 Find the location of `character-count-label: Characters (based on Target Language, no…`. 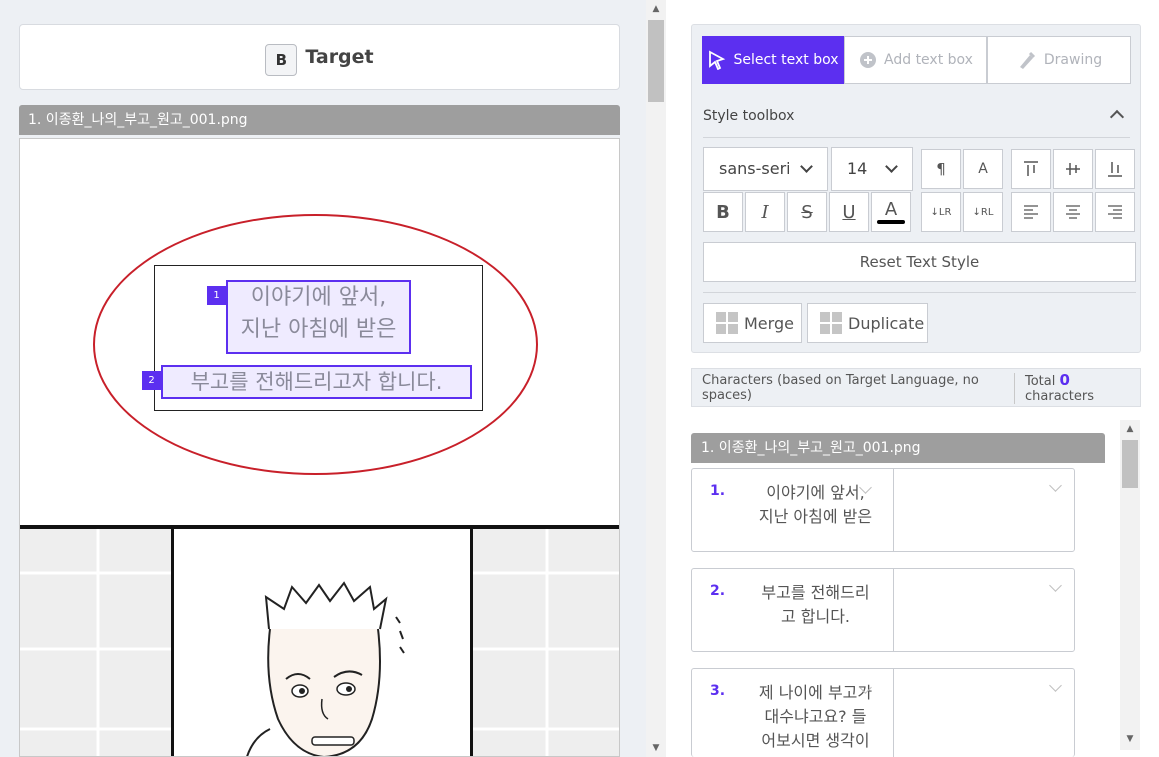

character-count-label: Characters (based on Target Language, no… is located at coordinates (840, 388).